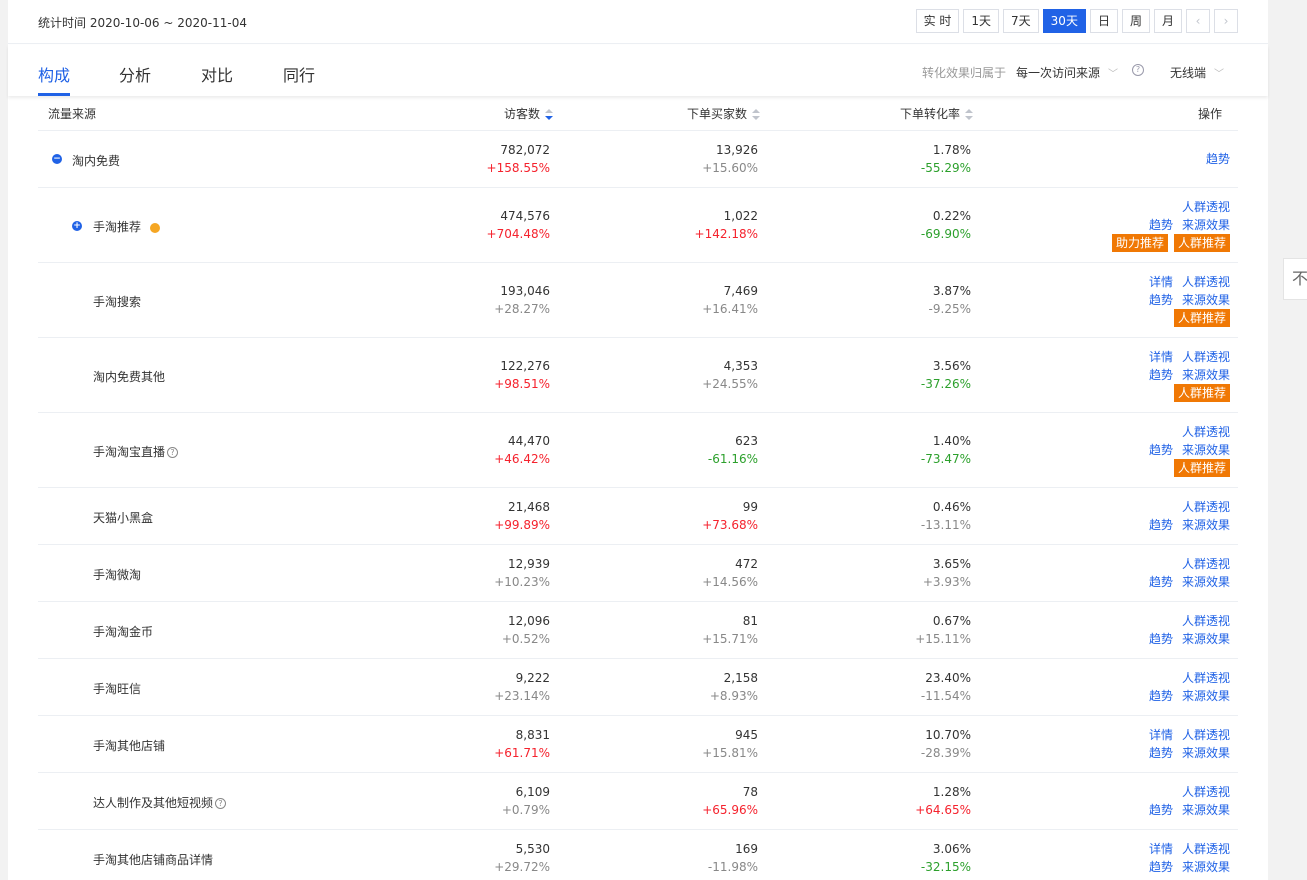 This screenshot has width=1307, height=880. Describe the element at coordinates (529, 113) in the screenshot. I see `col-visitors: 访客数` at that location.